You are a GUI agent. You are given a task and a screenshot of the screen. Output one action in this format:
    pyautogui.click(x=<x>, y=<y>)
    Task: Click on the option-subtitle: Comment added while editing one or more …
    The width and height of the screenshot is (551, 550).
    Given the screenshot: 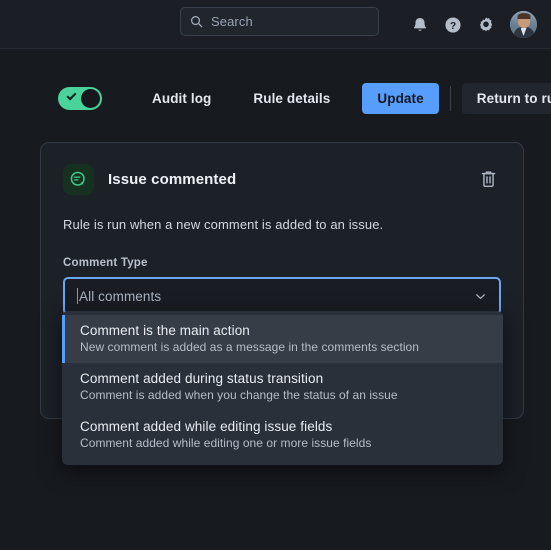 What is the action you would take?
    pyautogui.click(x=226, y=443)
    